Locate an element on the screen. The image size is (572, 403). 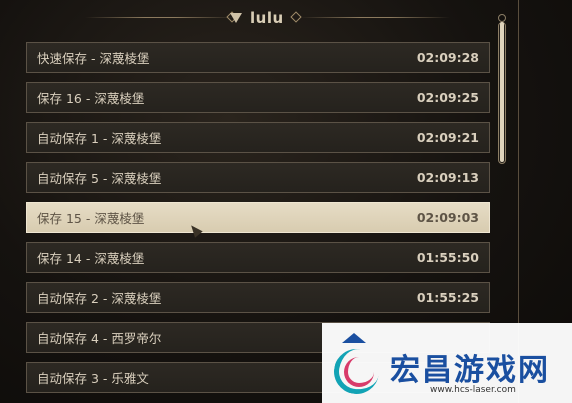
watermark-logo-icon is located at coordinates (356, 364).